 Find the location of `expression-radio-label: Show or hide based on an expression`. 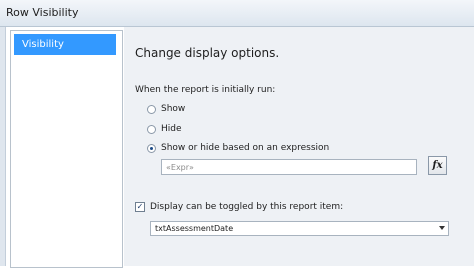

expression-radio-label: Show or hide based on an expression is located at coordinates (245, 148).